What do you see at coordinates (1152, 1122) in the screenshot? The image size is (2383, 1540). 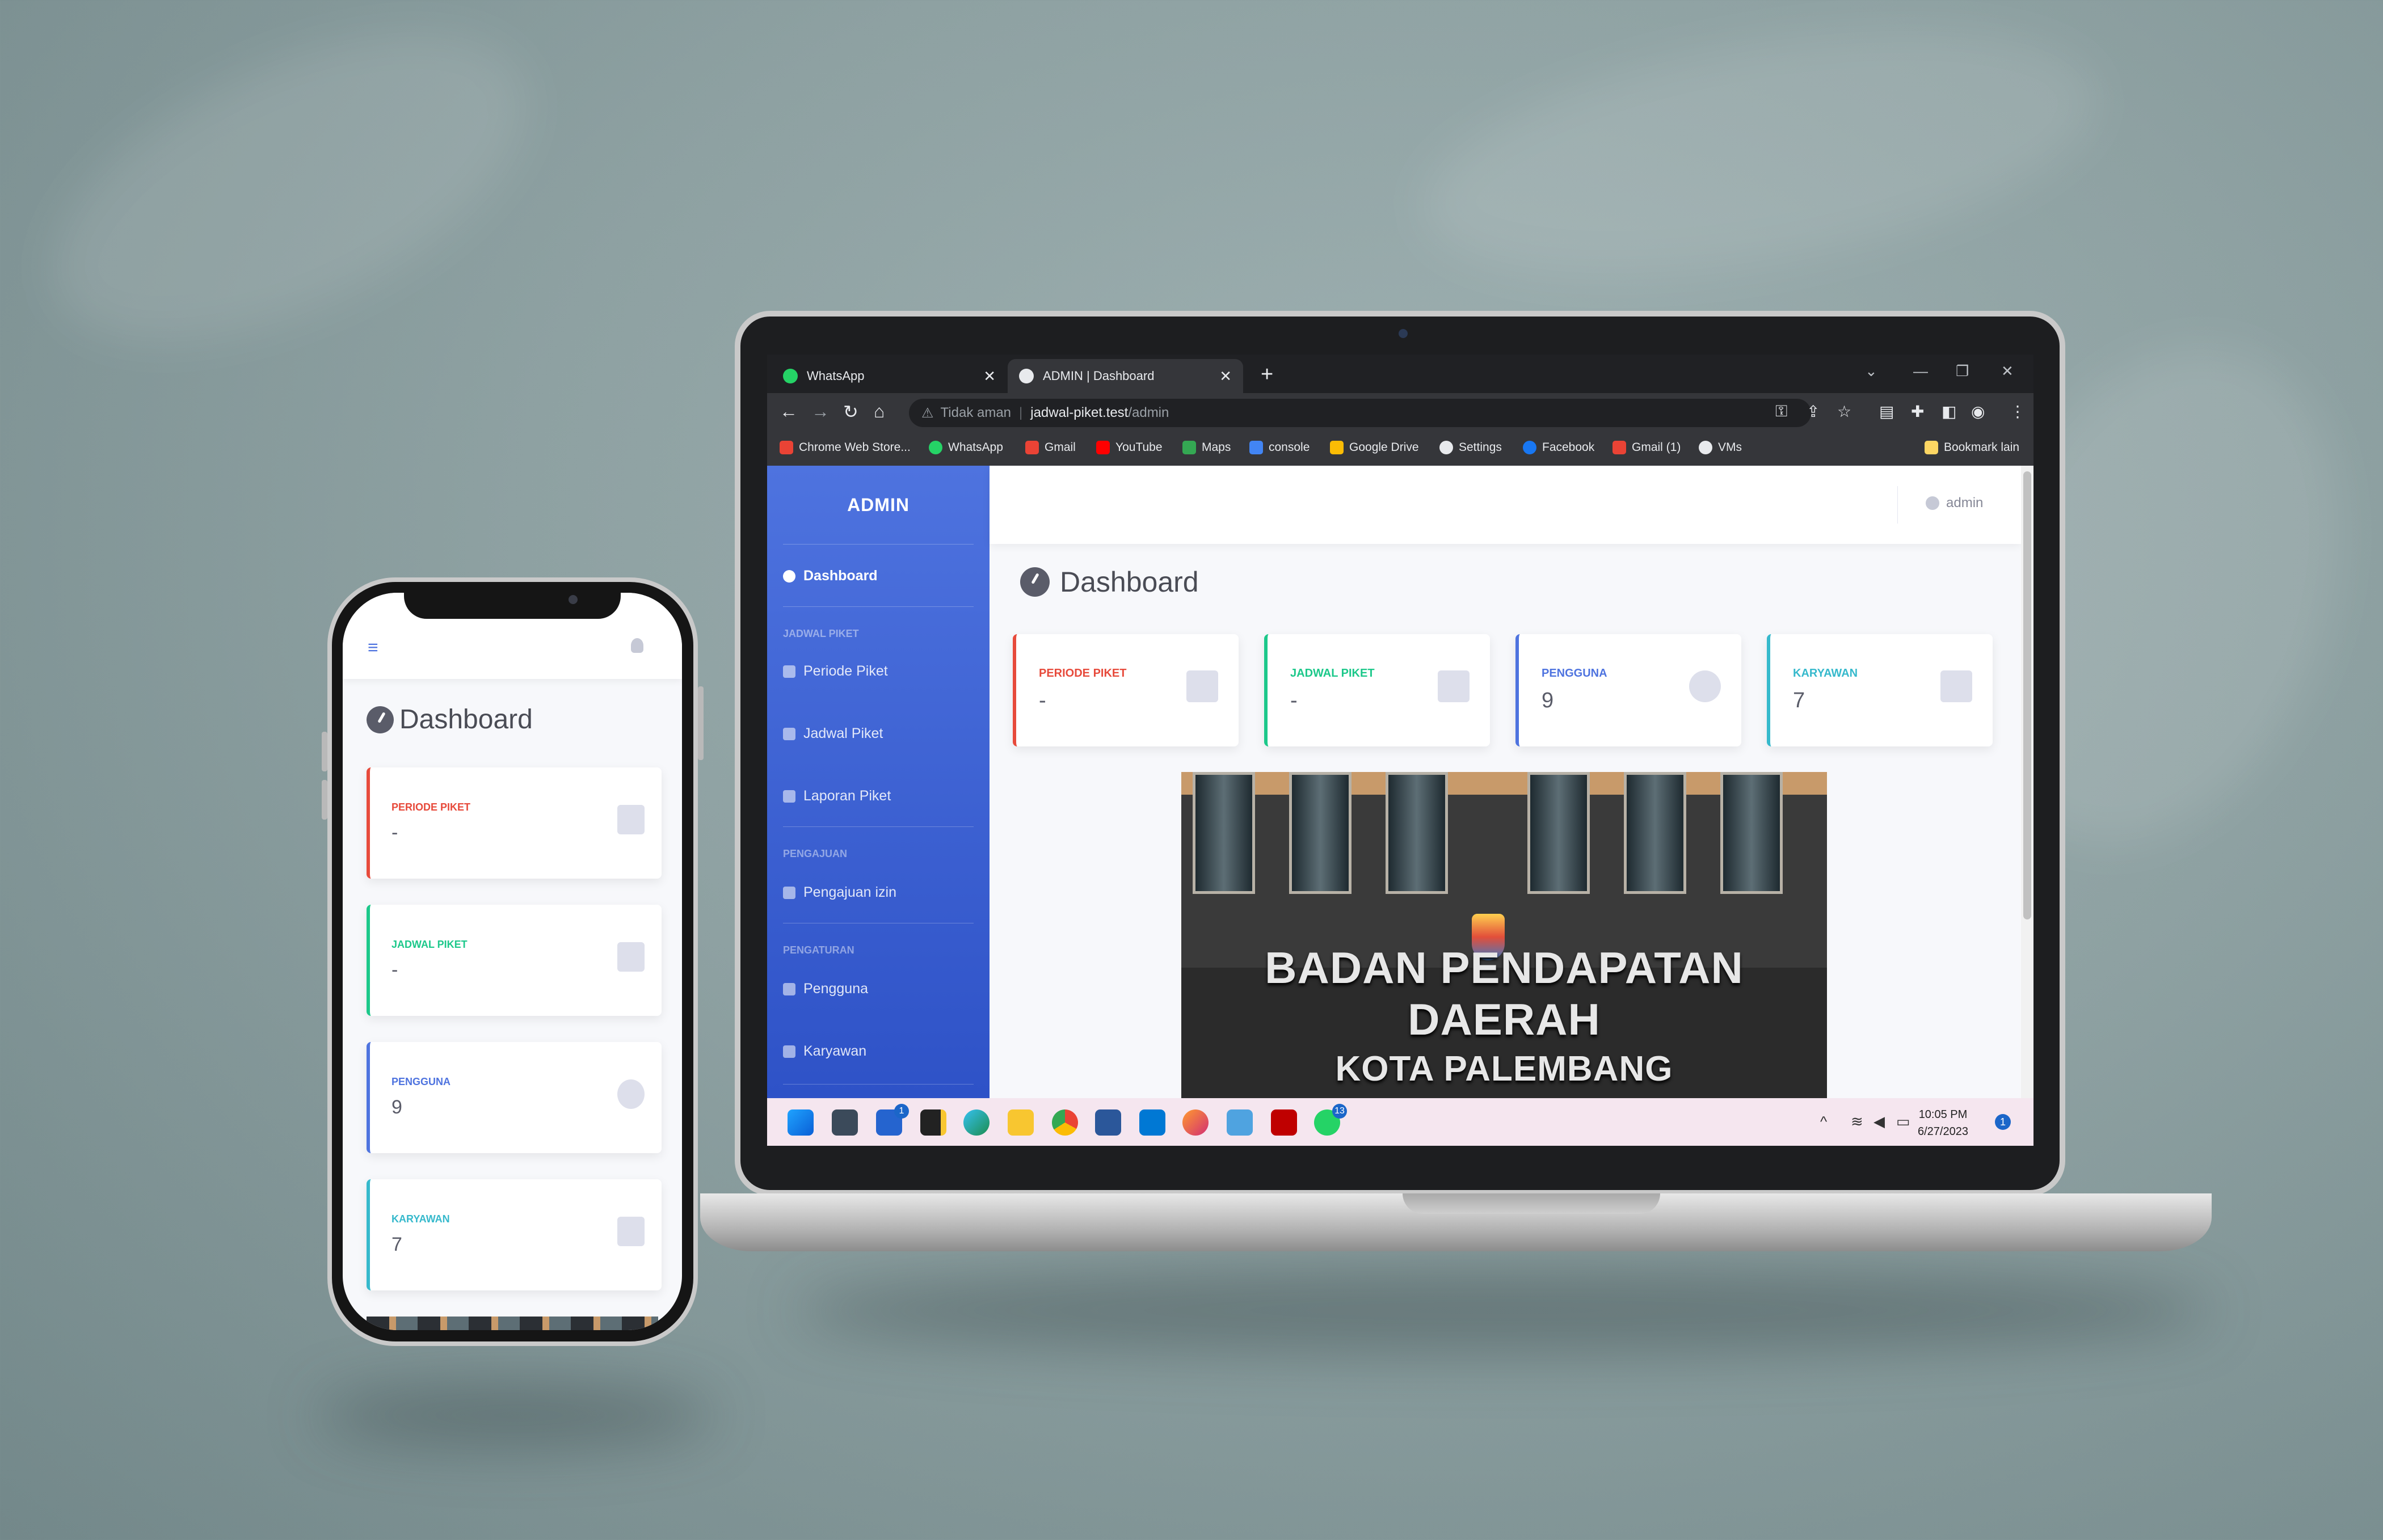 I see `vscode-icon` at bounding box center [1152, 1122].